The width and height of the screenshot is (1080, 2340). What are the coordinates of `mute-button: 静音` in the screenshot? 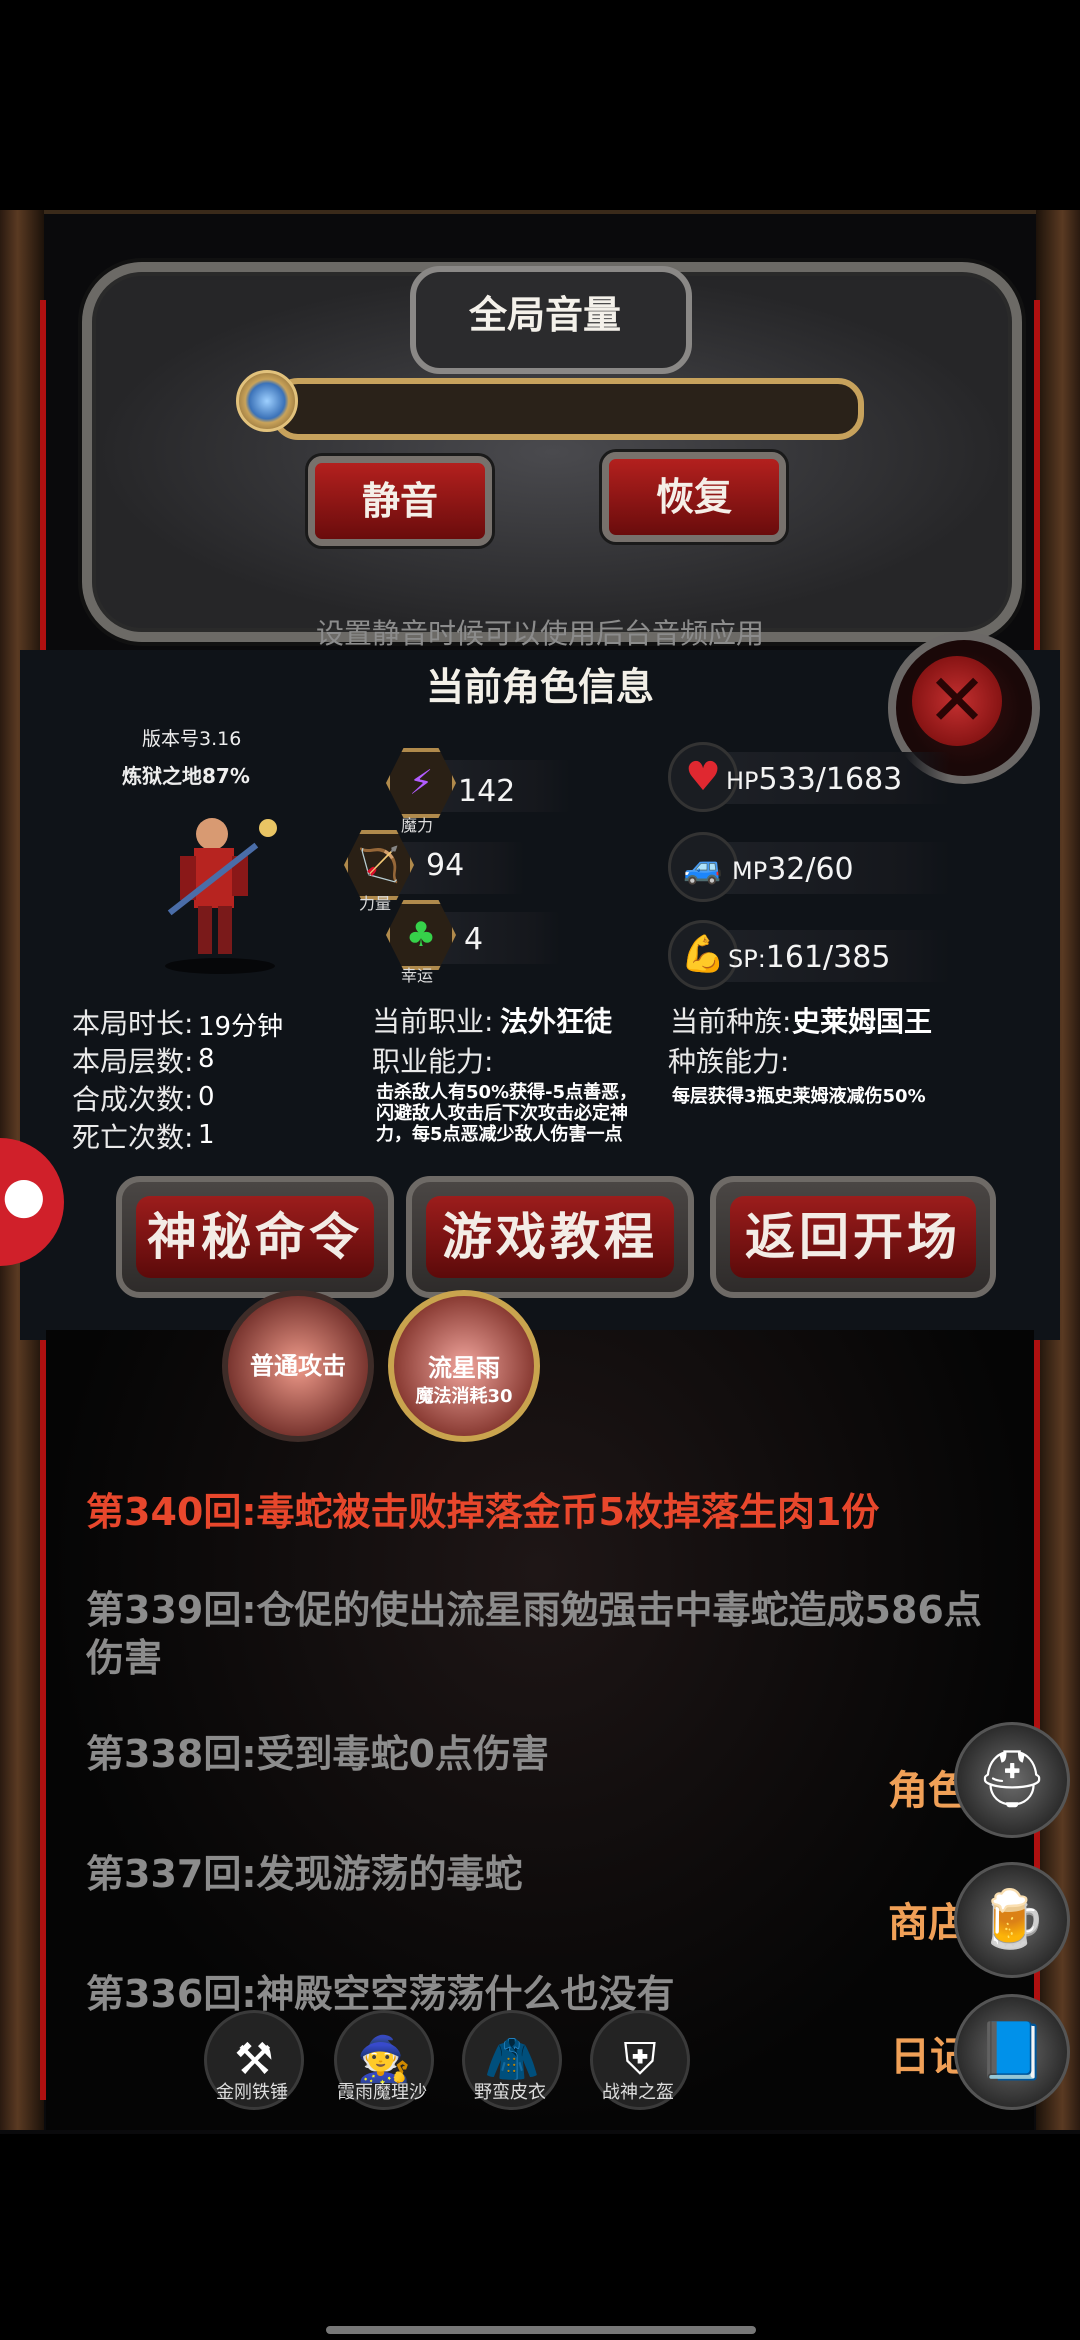 It's located at (400, 501).